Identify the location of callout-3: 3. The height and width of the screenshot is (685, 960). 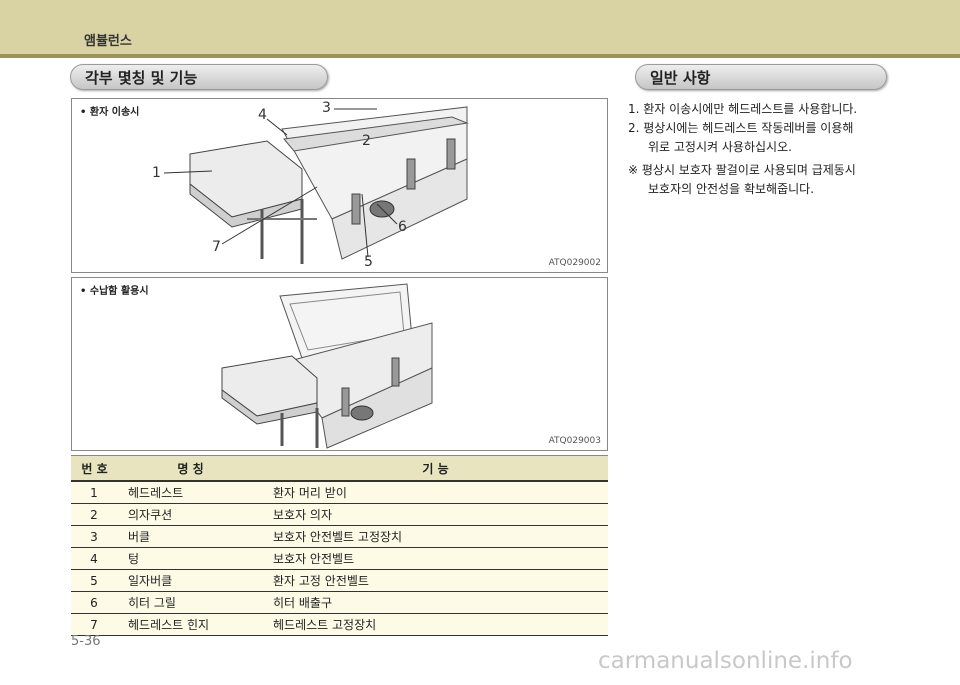
(326, 108).